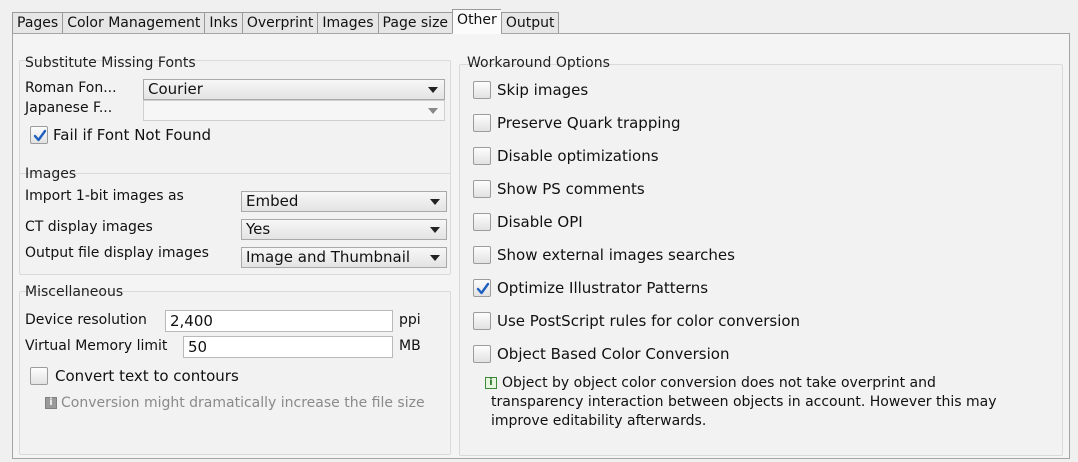 The image size is (1078, 462). What do you see at coordinates (223, 23) in the screenshot?
I see `tab-inks: Inks` at bounding box center [223, 23].